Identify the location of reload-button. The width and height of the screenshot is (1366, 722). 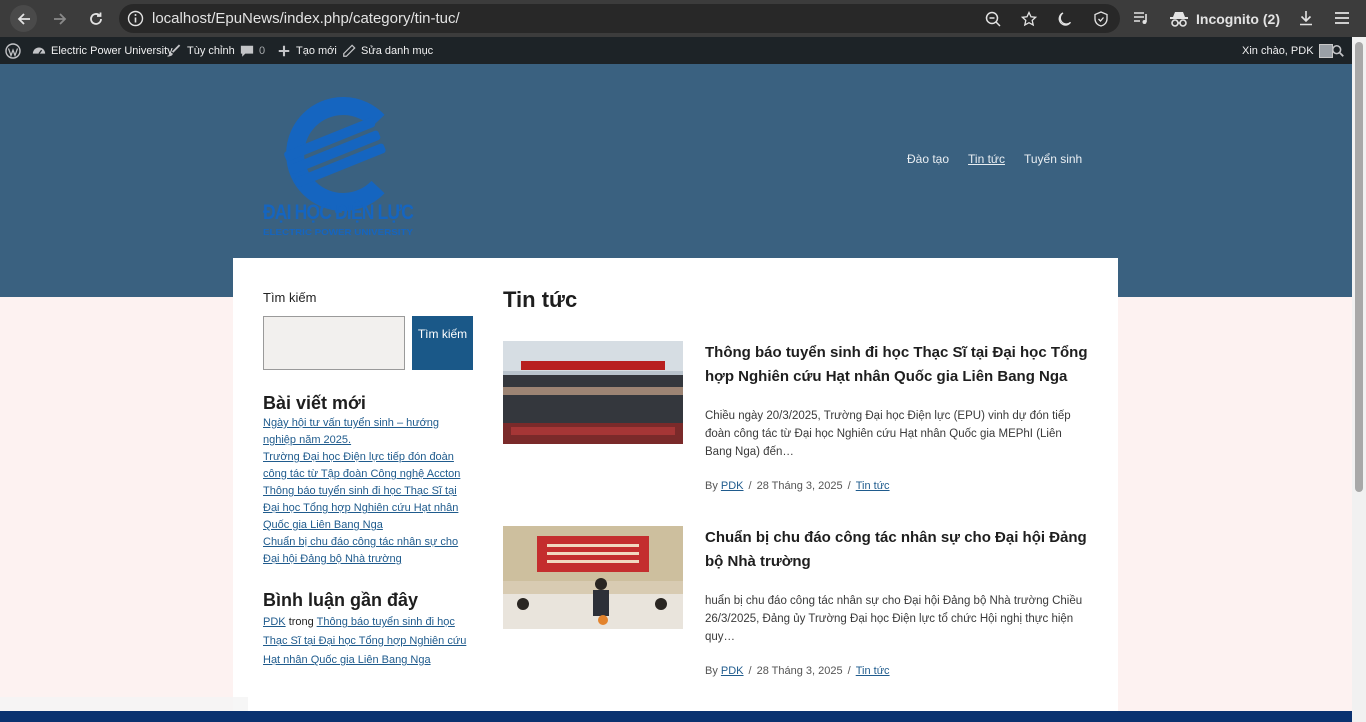
(95, 18).